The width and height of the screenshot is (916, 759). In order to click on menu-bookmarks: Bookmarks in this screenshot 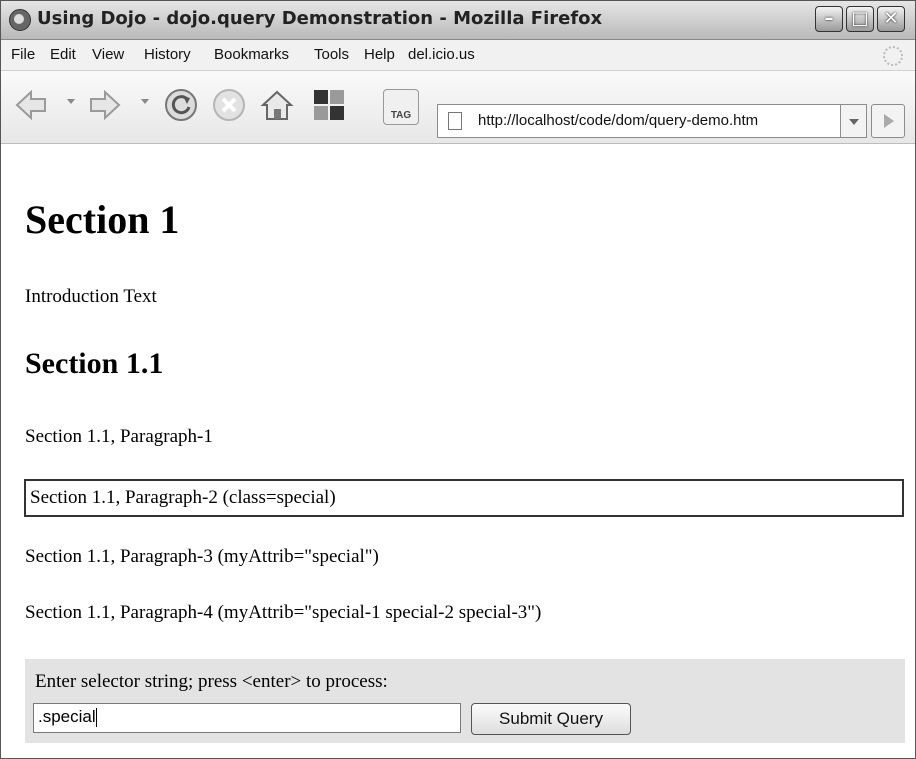, I will do `click(251, 54)`.